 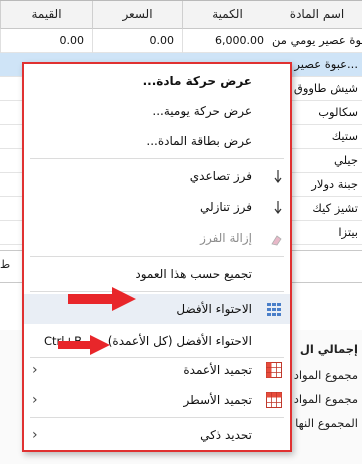 What do you see at coordinates (227, 15) in the screenshot?
I see `column-header-quantity: الكمية` at bounding box center [227, 15].